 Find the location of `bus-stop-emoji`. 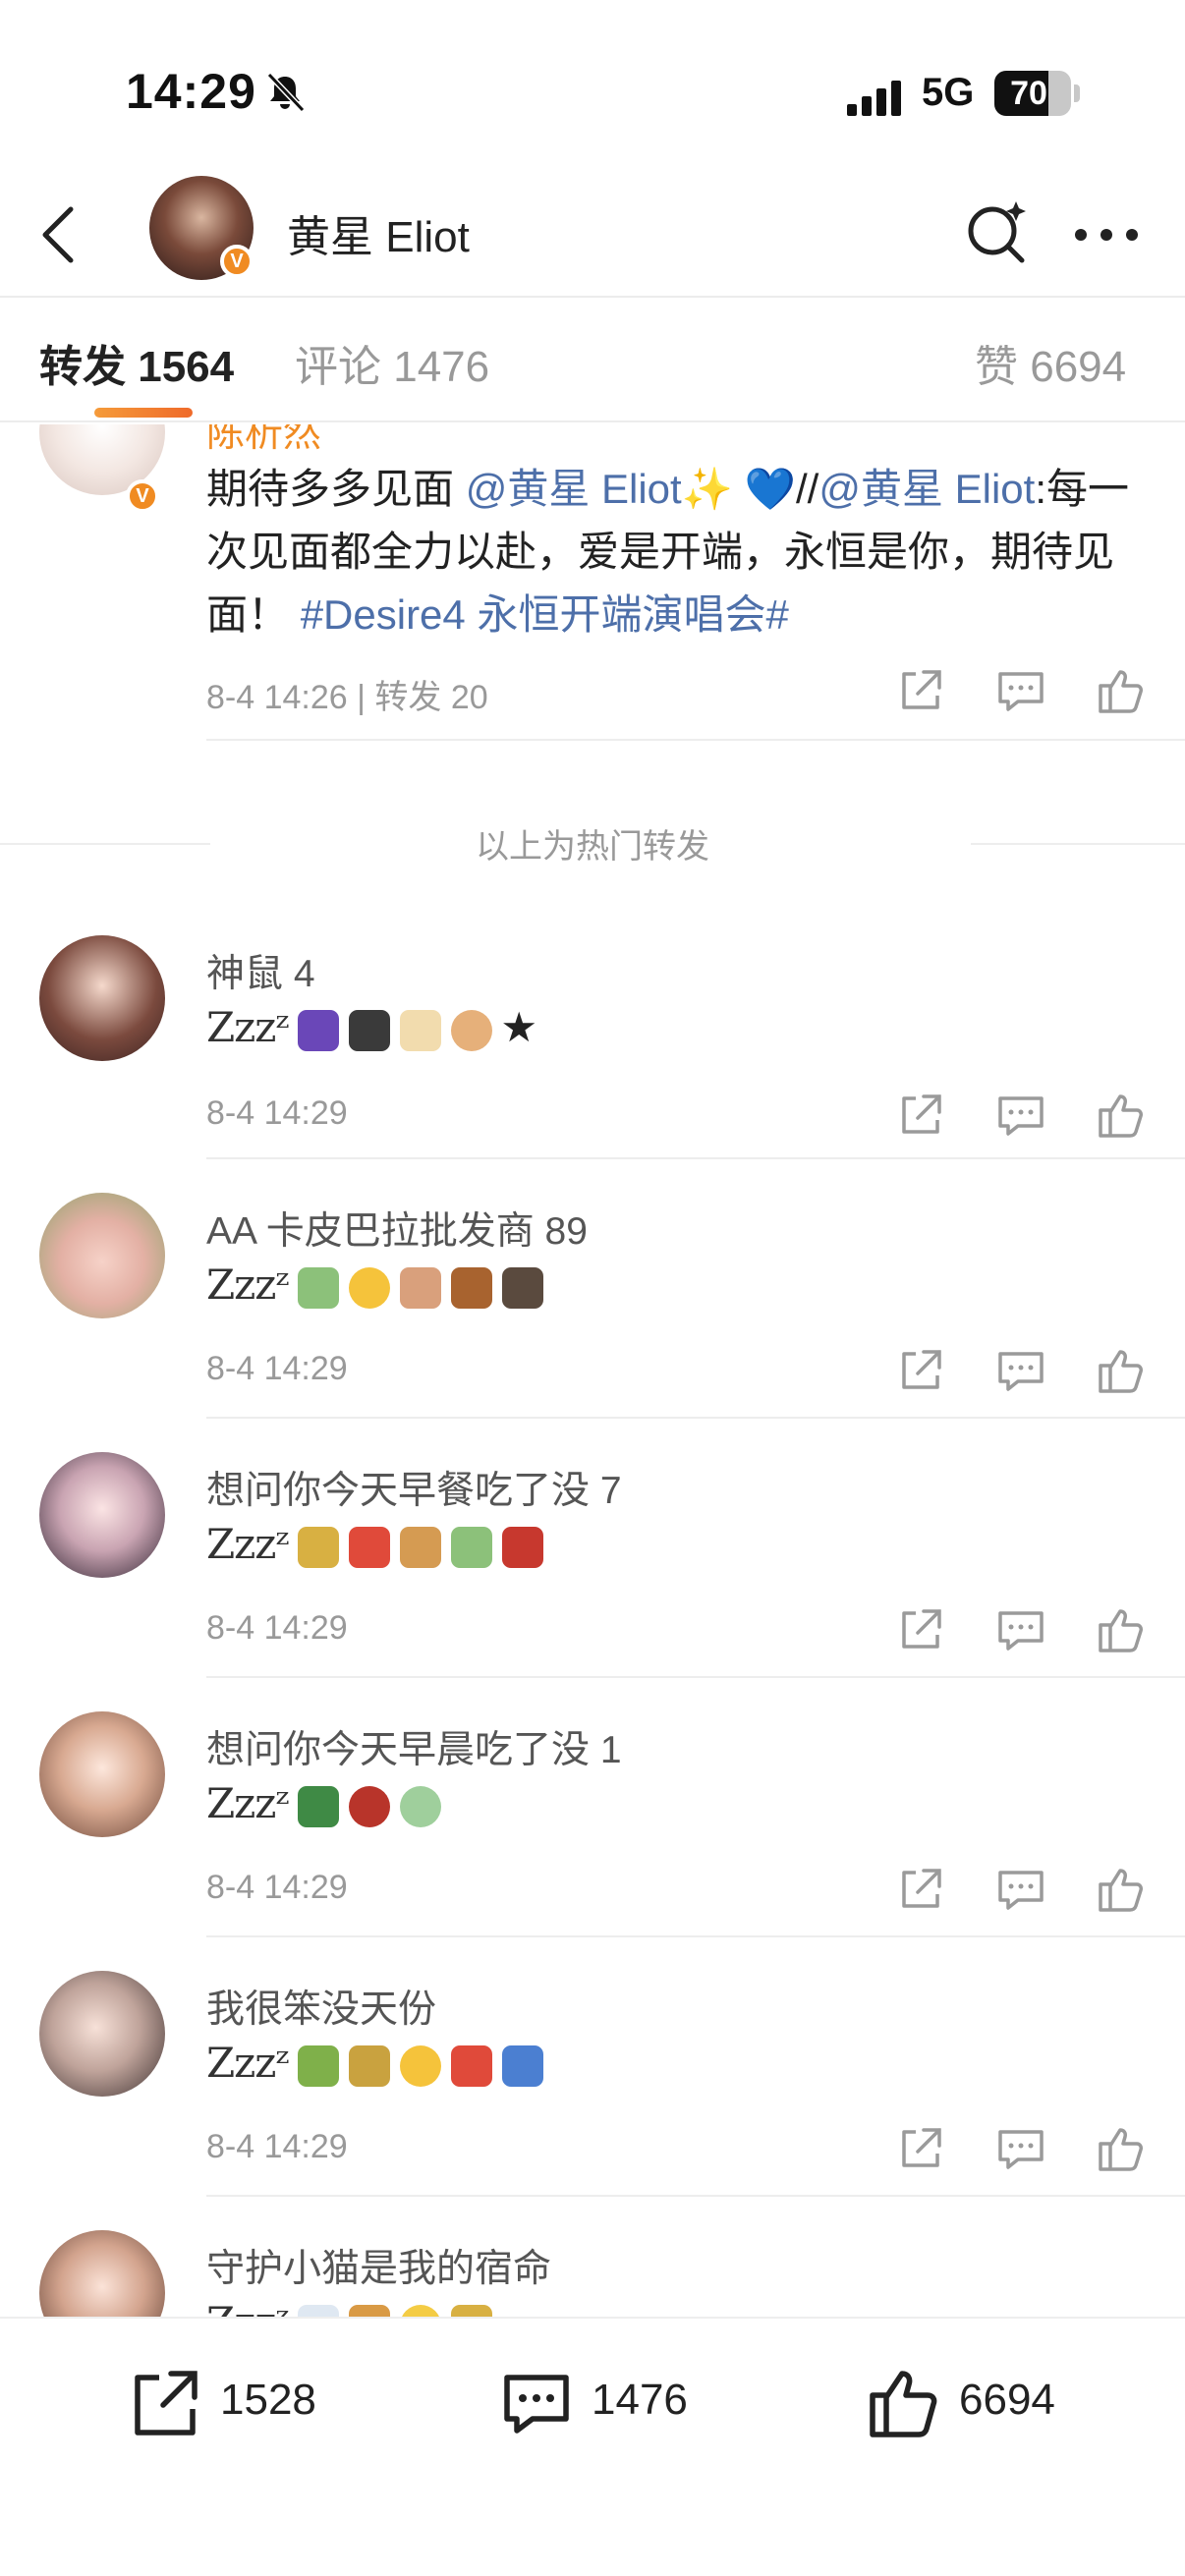

bus-stop-emoji is located at coordinates (523, 2065).